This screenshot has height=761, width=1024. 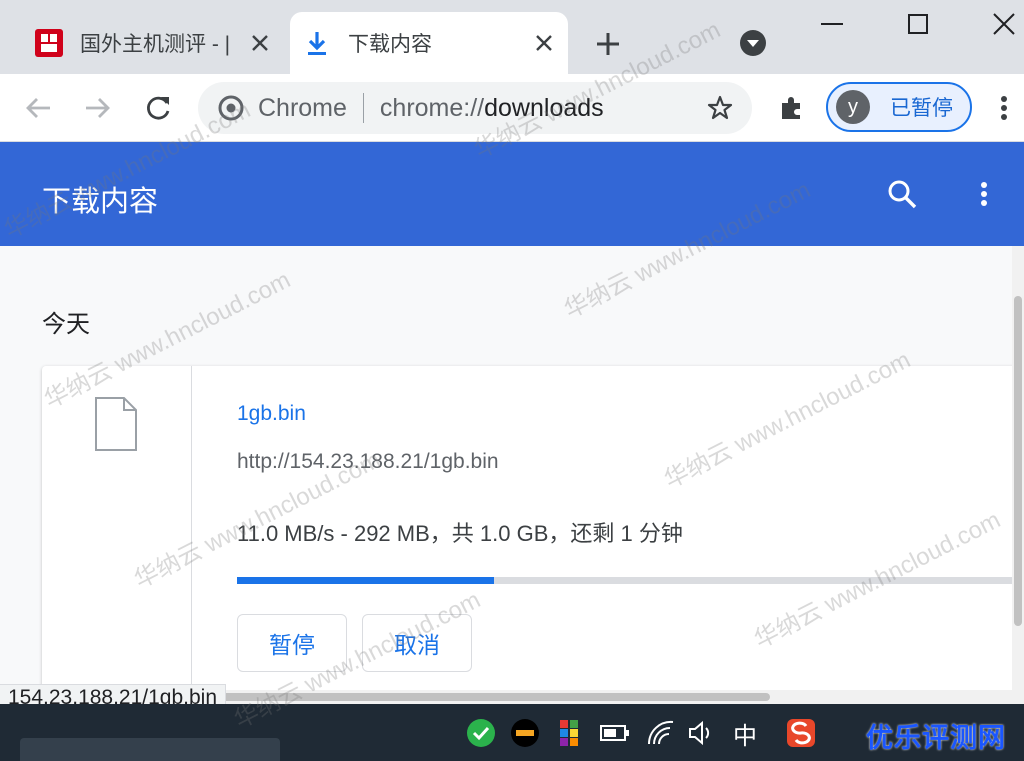 I want to click on scheme-chip: Chrome, so click(x=302, y=107).